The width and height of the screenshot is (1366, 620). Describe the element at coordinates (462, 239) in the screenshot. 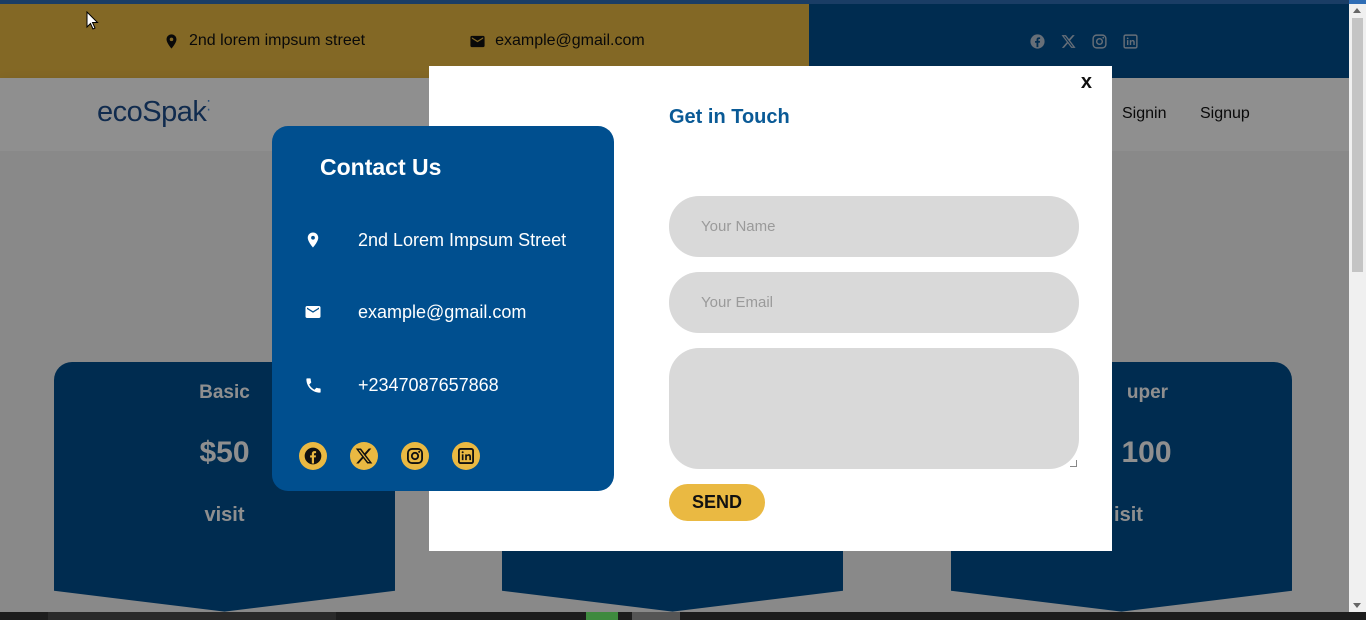

I see `contact-address-text: 2nd Lorem Impsum Street` at that location.